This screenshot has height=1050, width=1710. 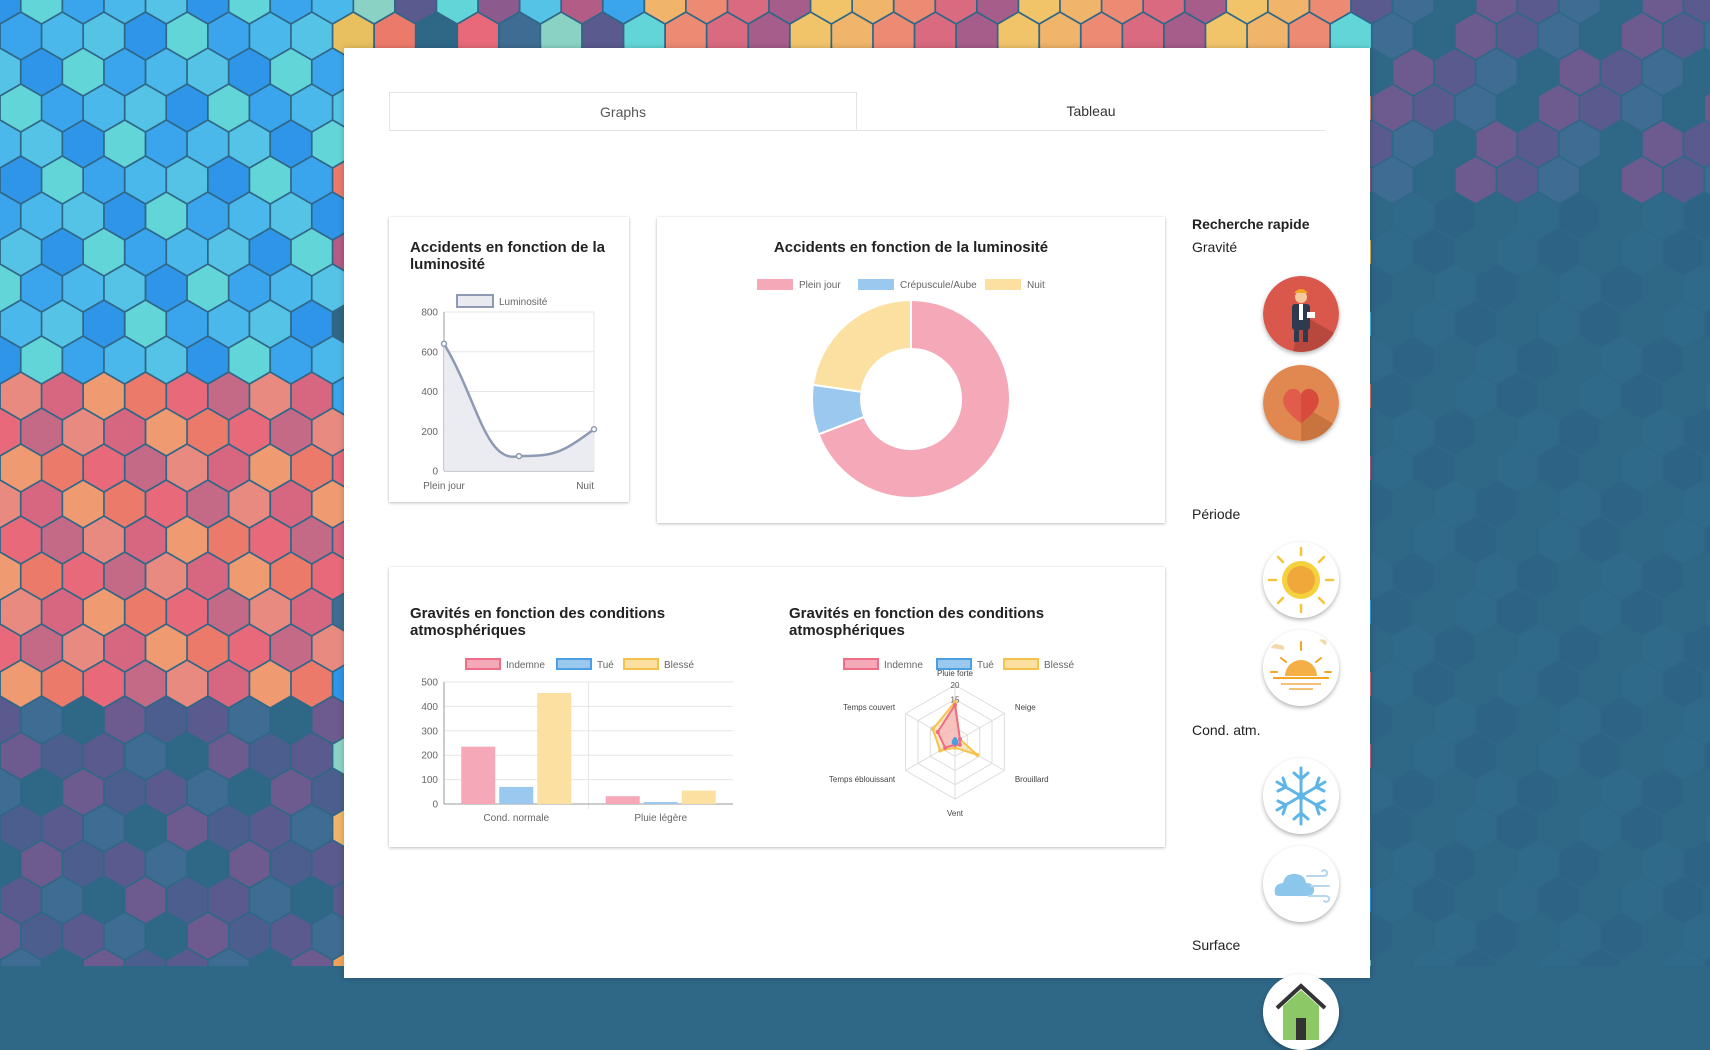 What do you see at coordinates (429, 352) in the screenshot?
I see `y-tick-label: 600` at bounding box center [429, 352].